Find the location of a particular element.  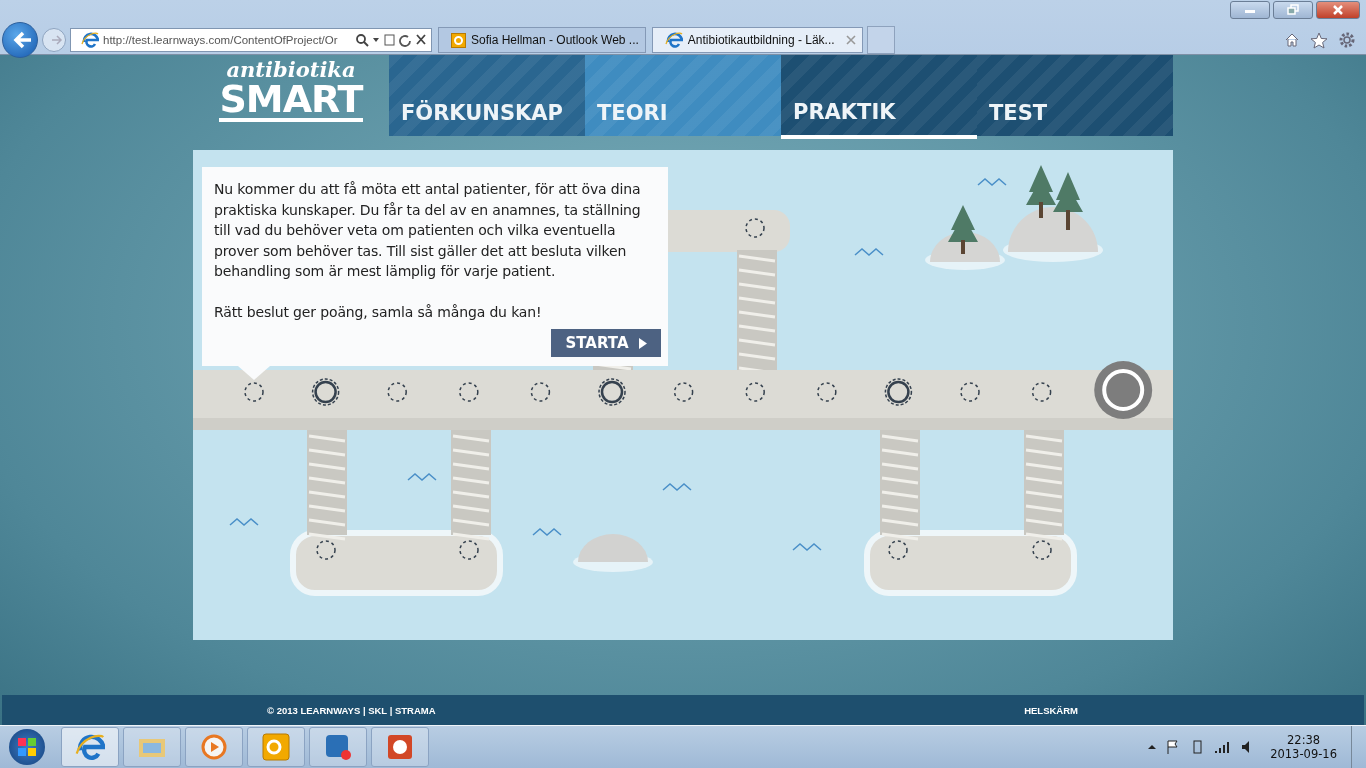

back-button is located at coordinates (20, 40).